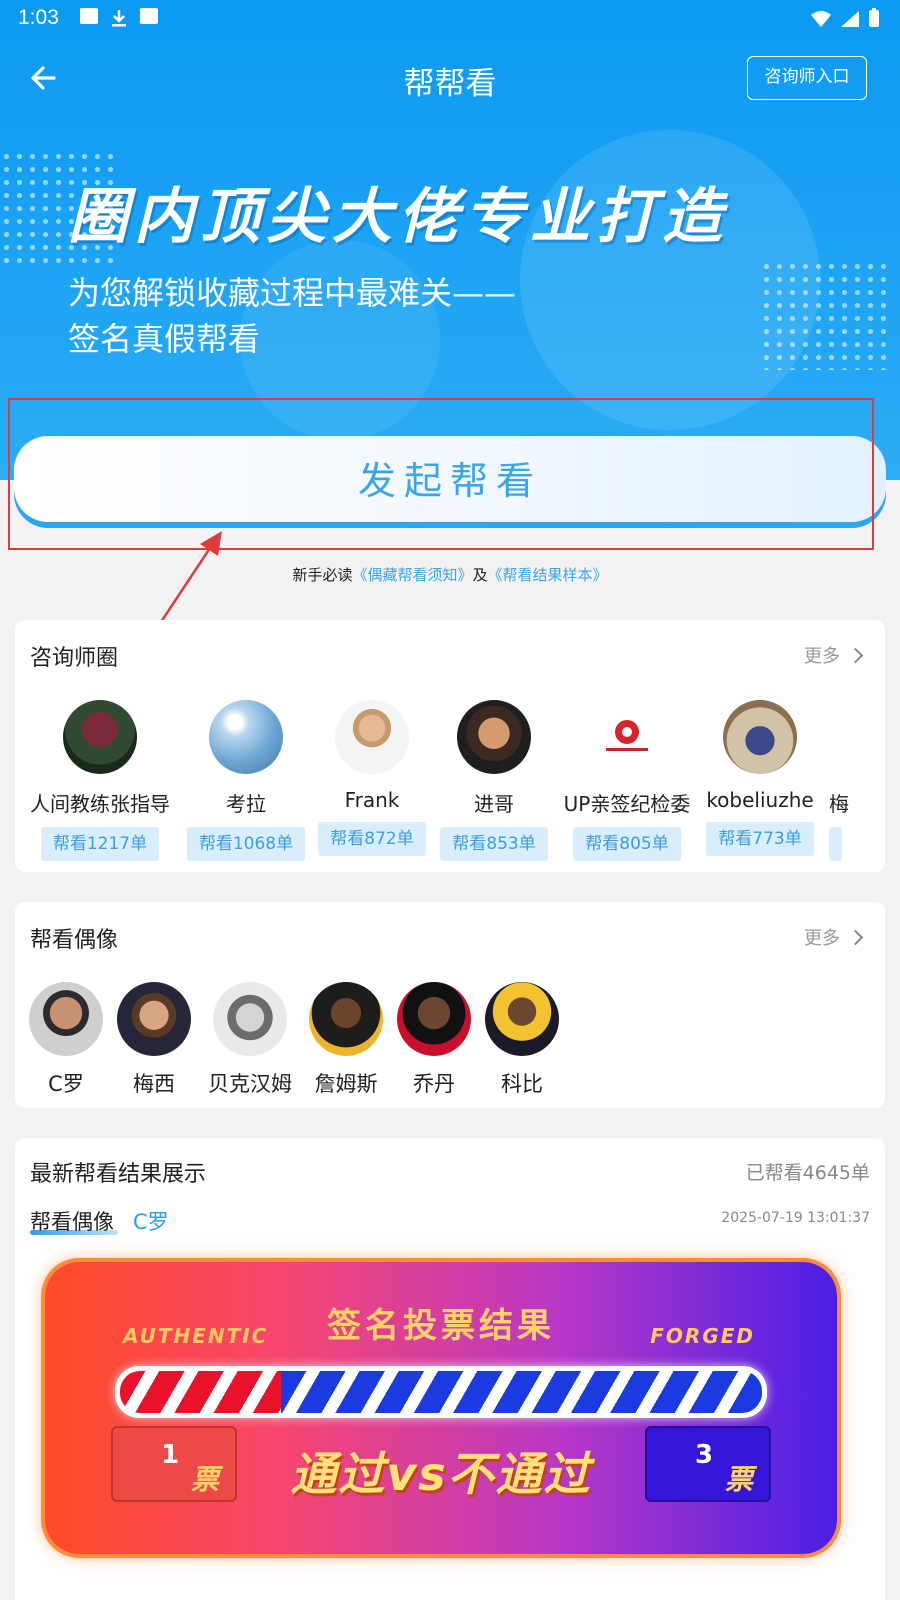  What do you see at coordinates (100, 804) in the screenshot?
I see `advisor-name: 人间教练张指导` at bounding box center [100, 804].